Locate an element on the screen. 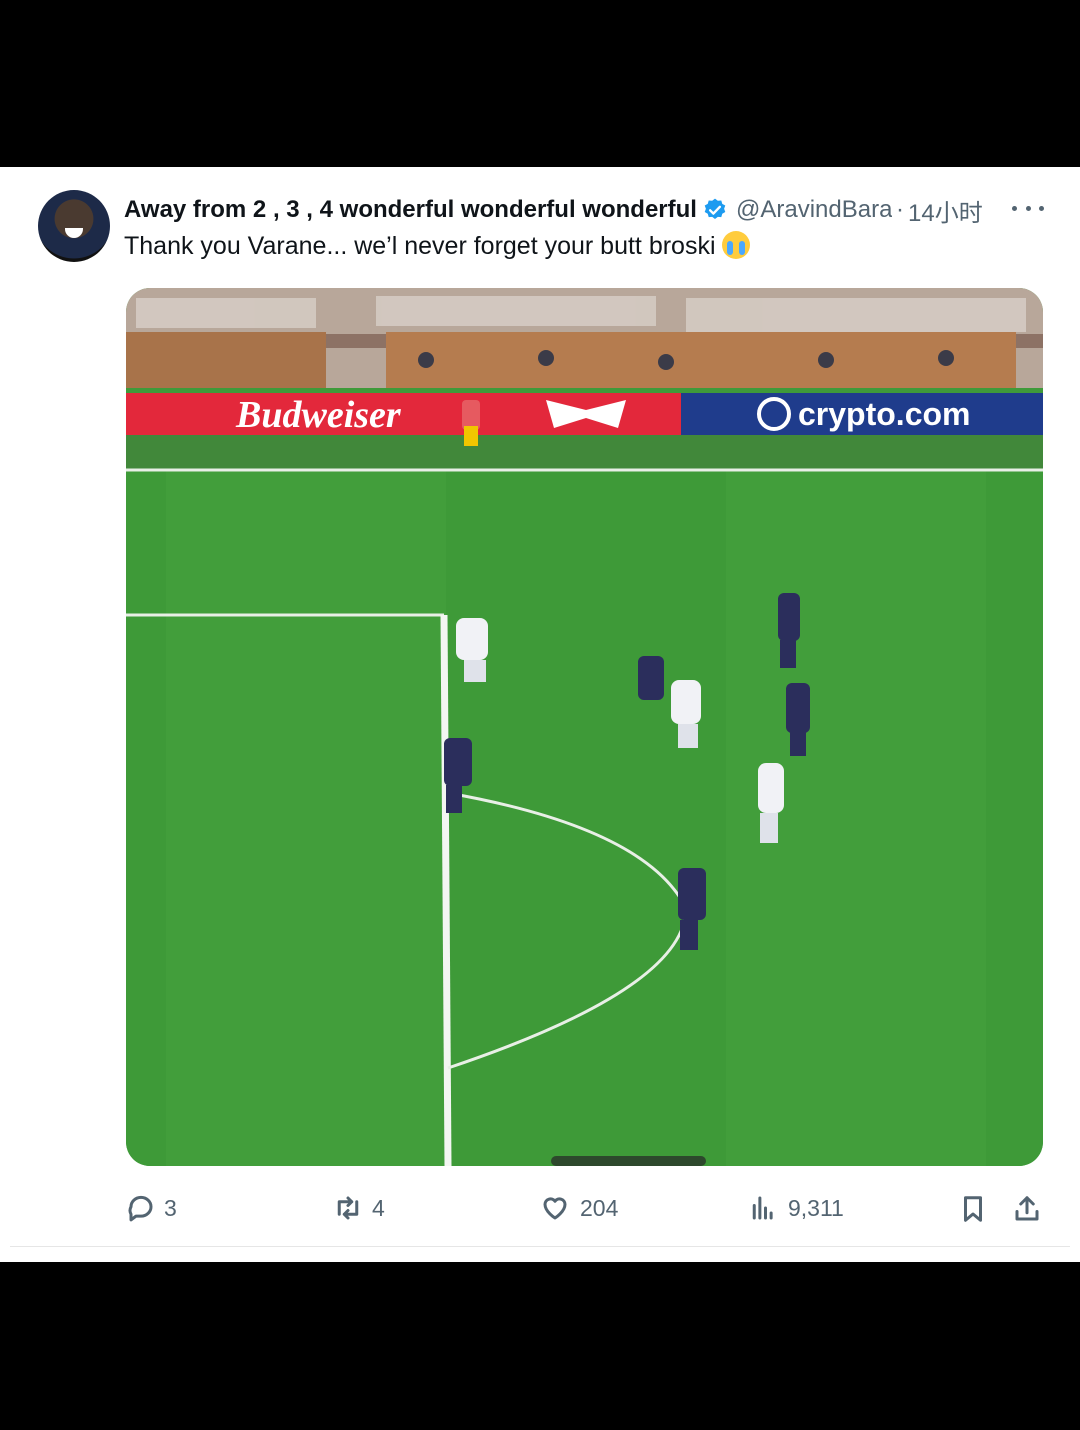  reply-button: 3 is located at coordinates (151, 1208).